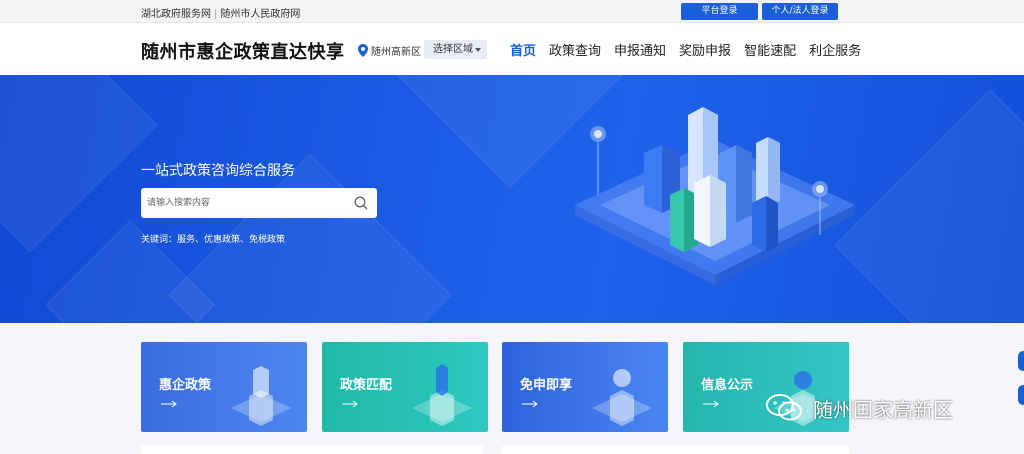  I want to click on hero-title: 一站式政策咨询综合服务, so click(218, 171).